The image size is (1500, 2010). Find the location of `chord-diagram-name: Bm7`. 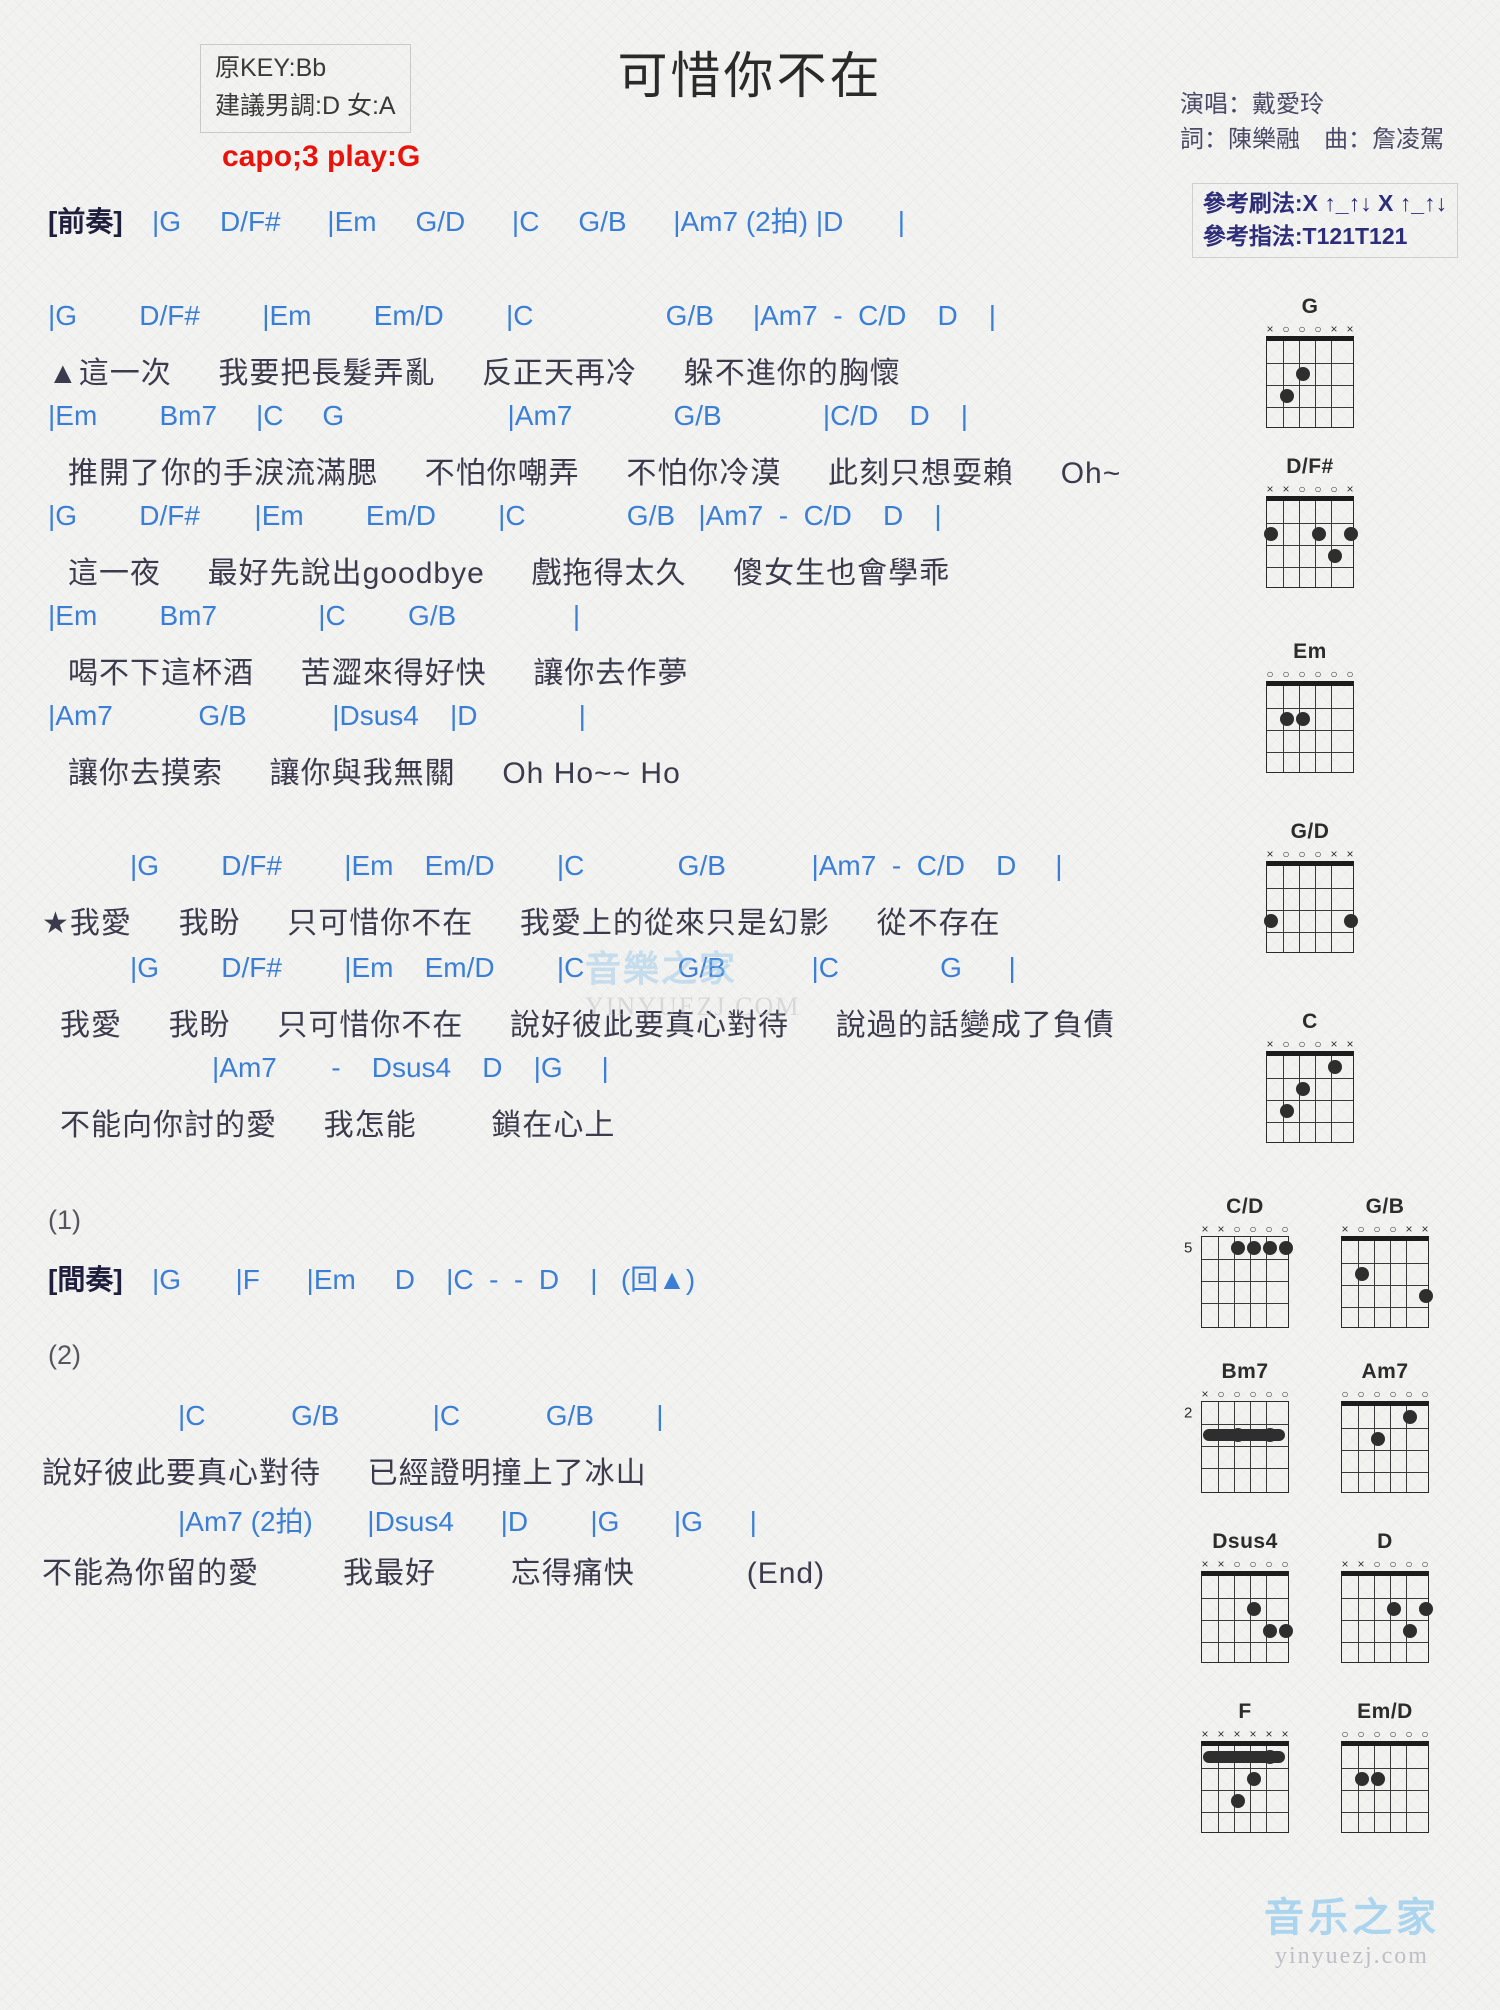

chord-diagram-name: Bm7 is located at coordinates (1245, 1371).